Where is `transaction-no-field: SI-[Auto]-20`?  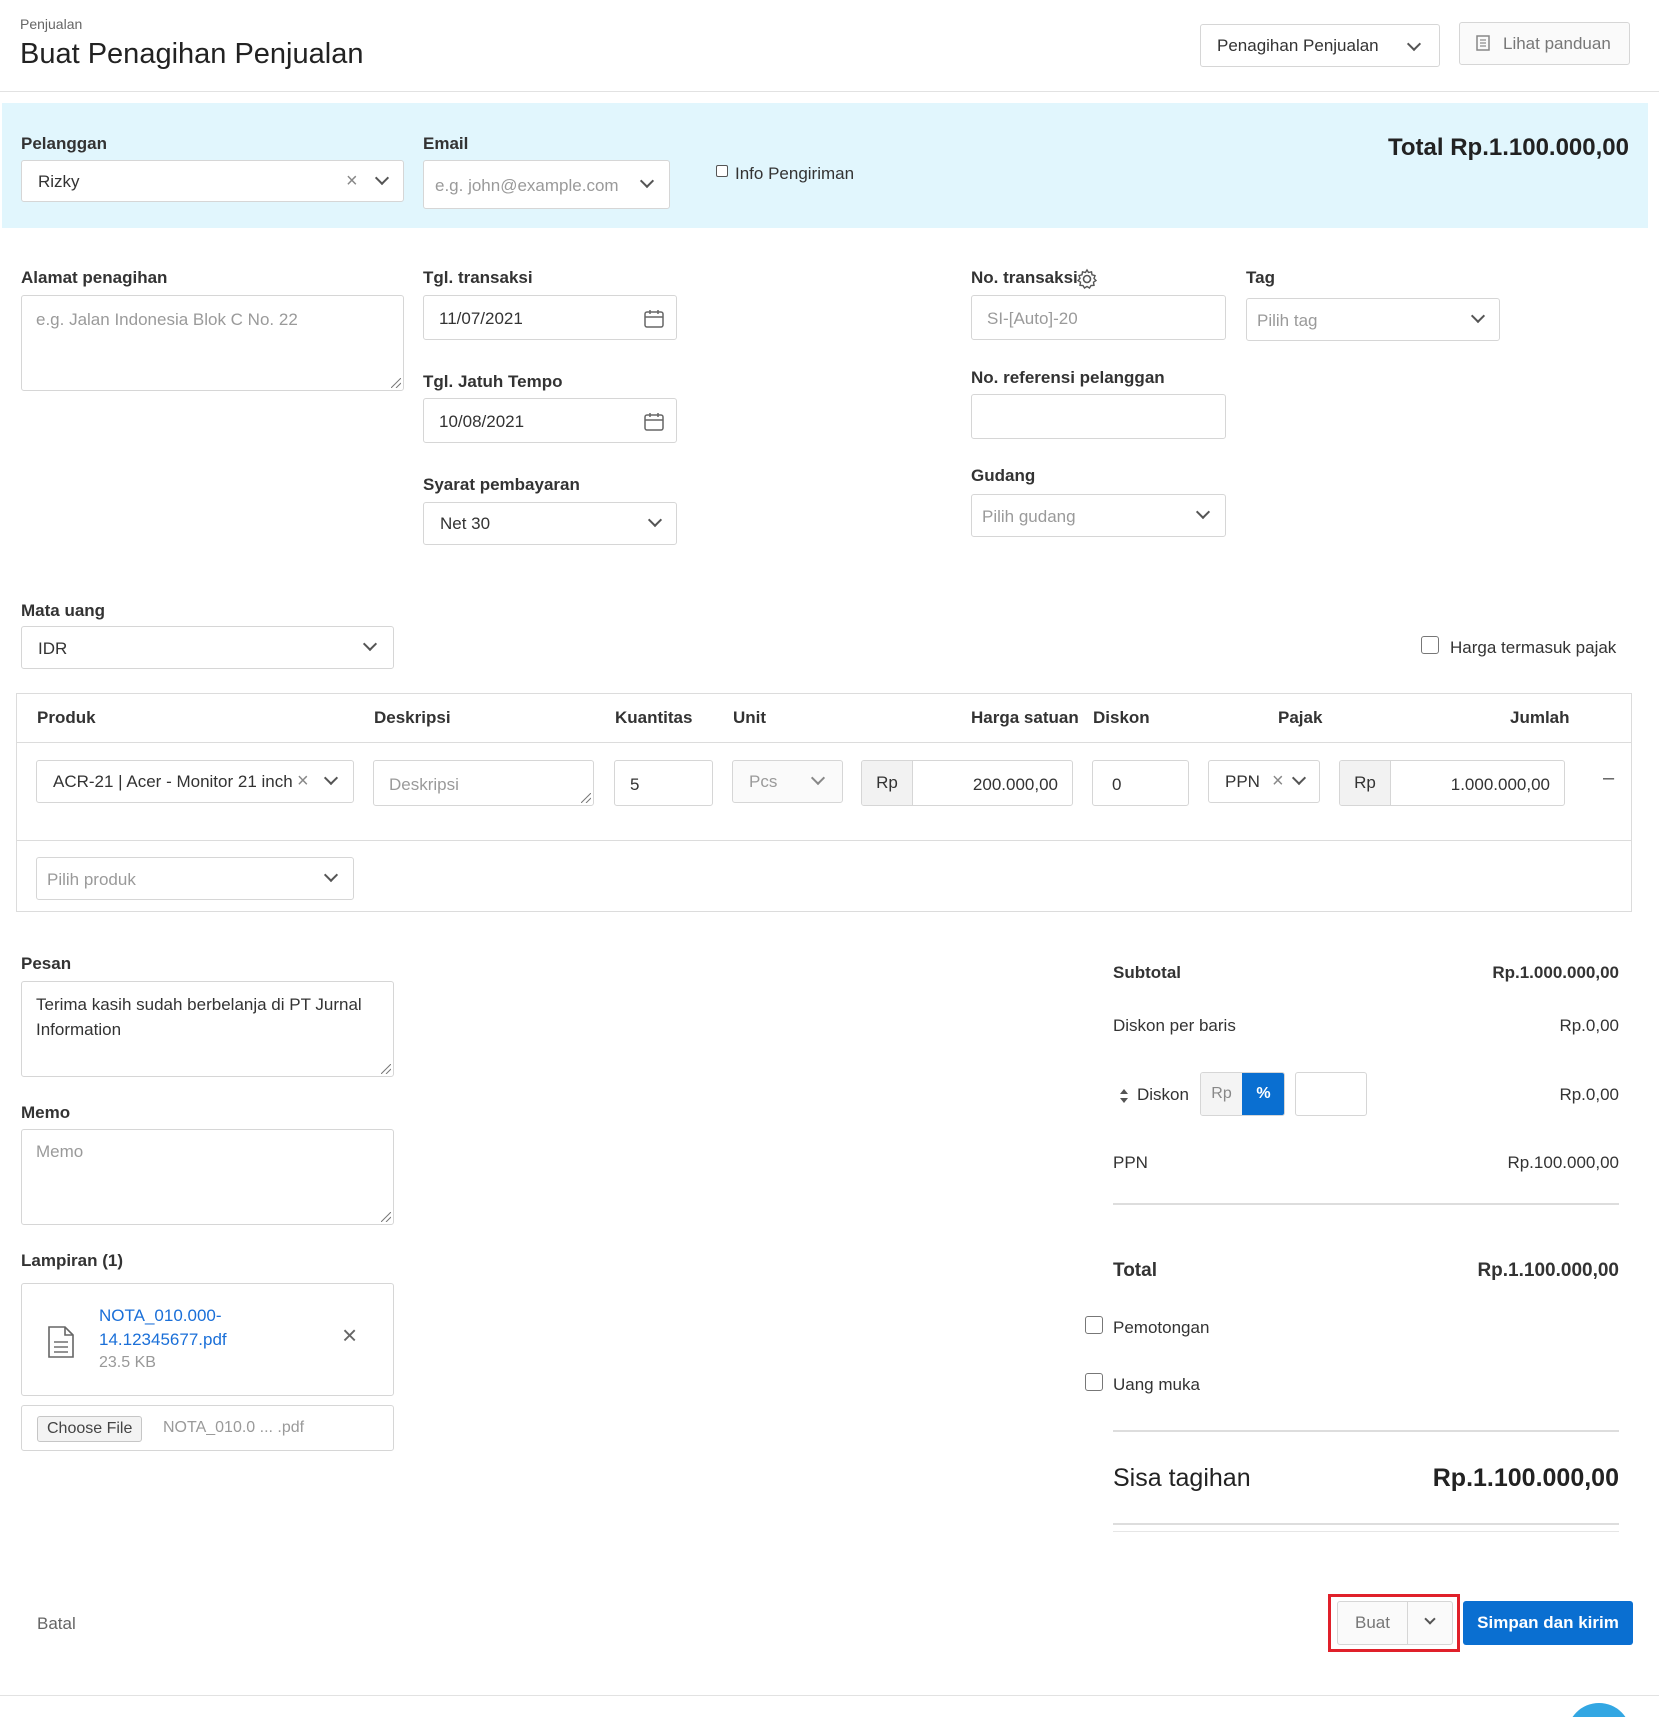
transaction-no-field: SI-[Auto]-20 is located at coordinates (1098, 317).